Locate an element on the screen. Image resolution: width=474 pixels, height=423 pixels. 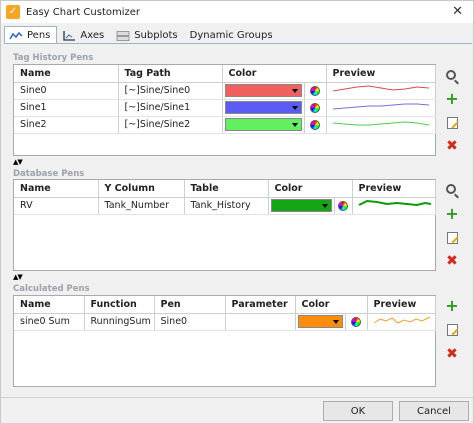
pen-name-cell: RV is located at coordinates (56, 206).